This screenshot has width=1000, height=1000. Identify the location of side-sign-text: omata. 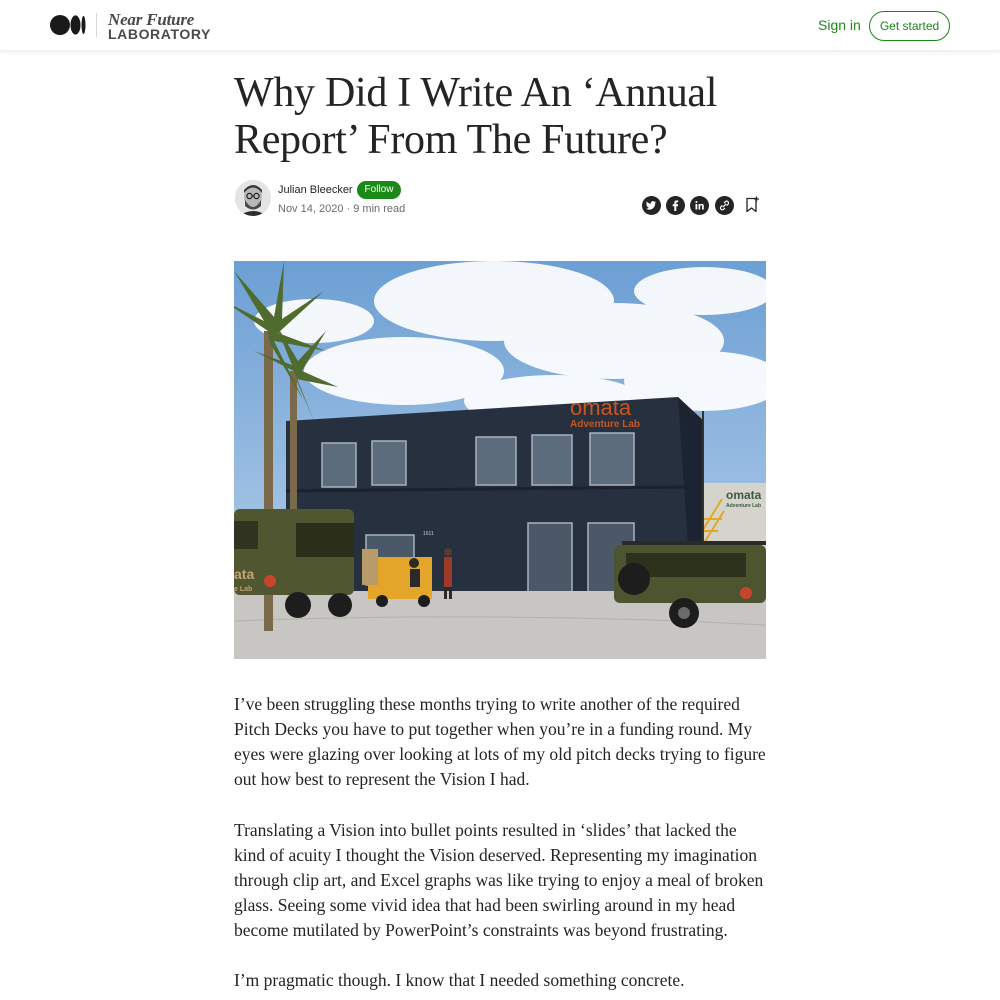
(744, 495).